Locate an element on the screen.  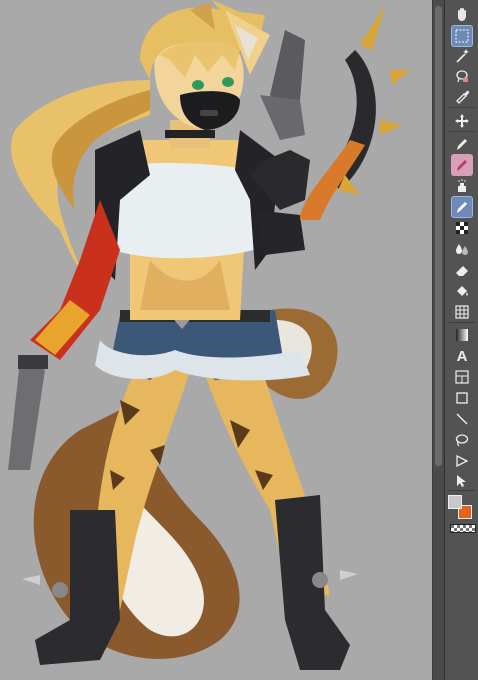
pencil-icon is located at coordinates (462, 165).